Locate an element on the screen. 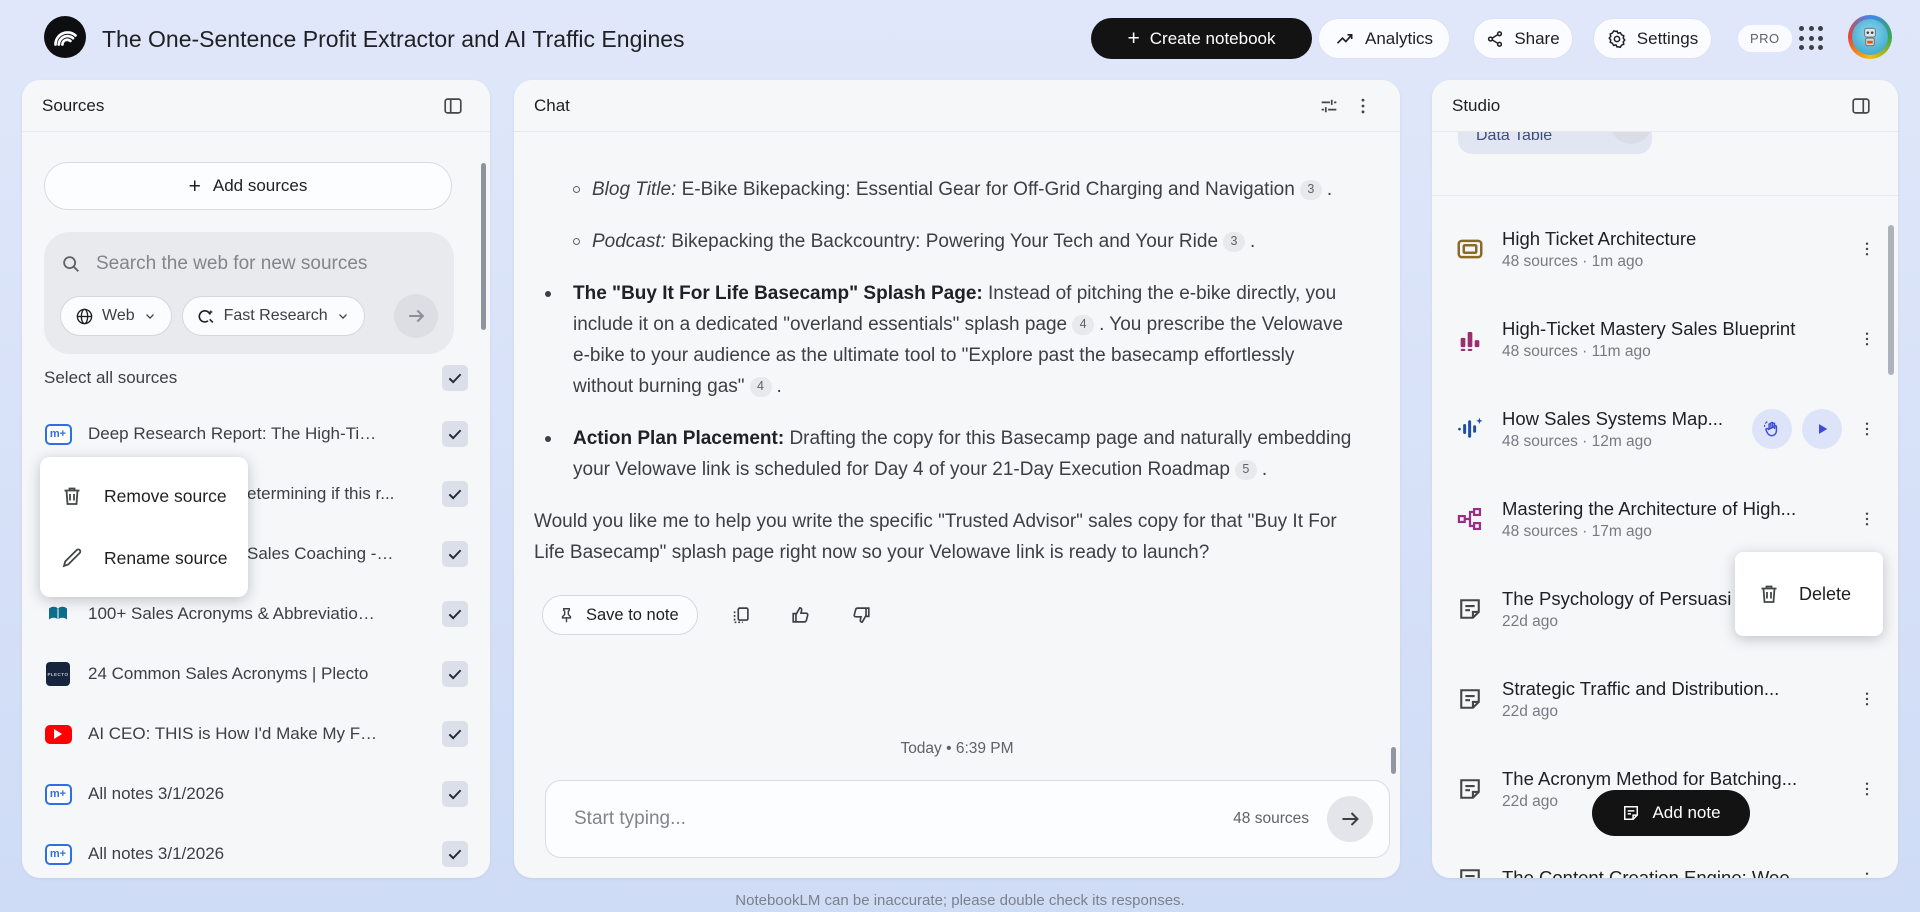  arrow-right-icon is located at coordinates (417, 316).